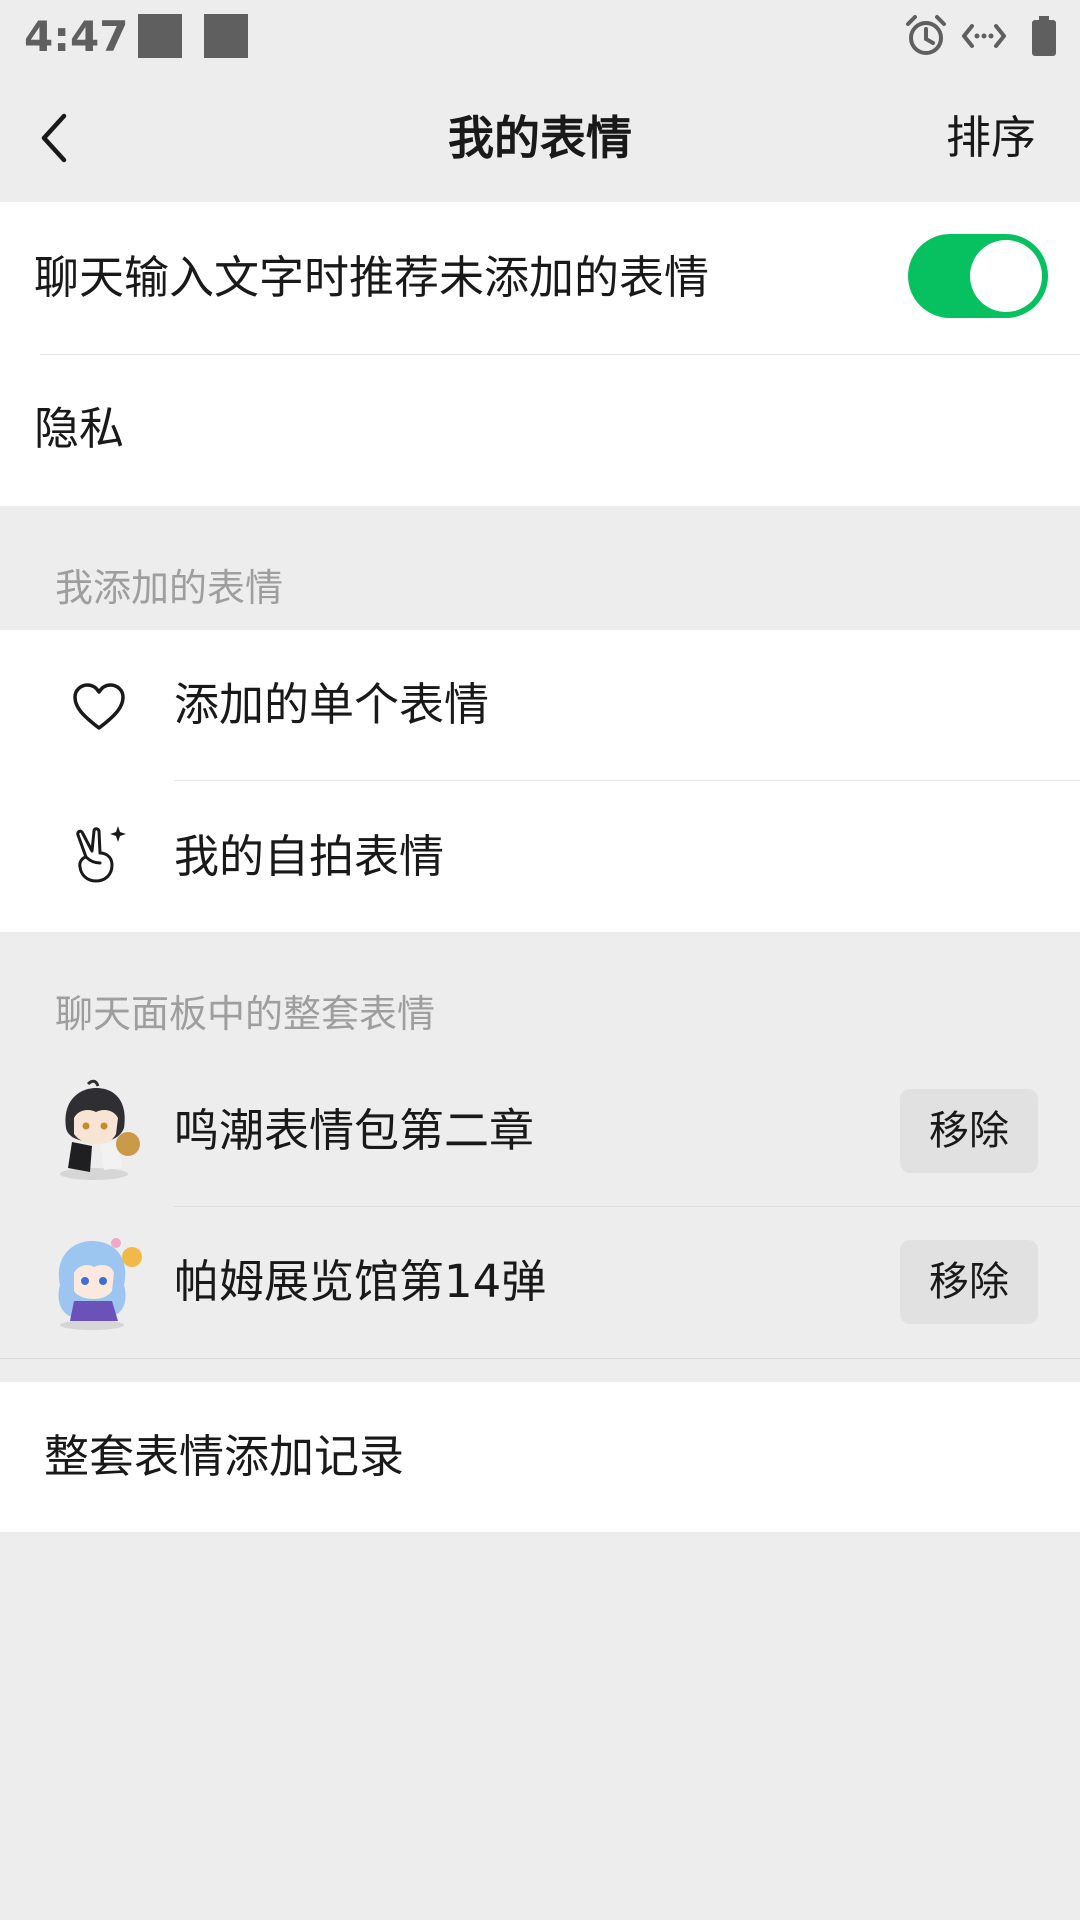  What do you see at coordinates (540, 1131) in the screenshot?
I see `pack-row: 鸣潮表情包第二章 移除` at bounding box center [540, 1131].